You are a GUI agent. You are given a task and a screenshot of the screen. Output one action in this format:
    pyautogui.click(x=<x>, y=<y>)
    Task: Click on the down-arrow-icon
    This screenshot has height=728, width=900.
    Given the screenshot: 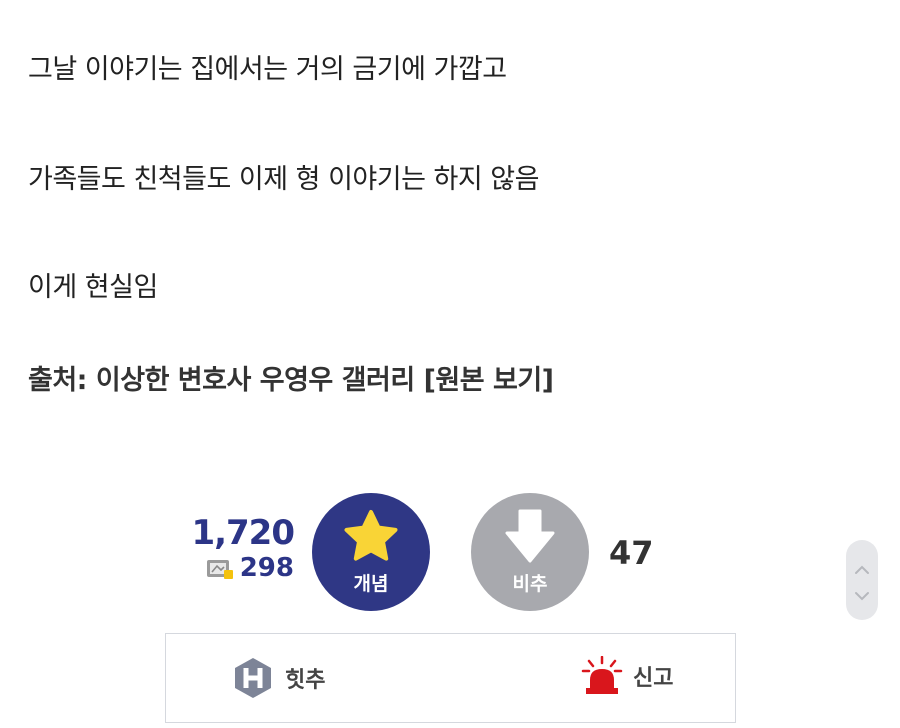 What is the action you would take?
    pyautogui.click(x=530, y=538)
    